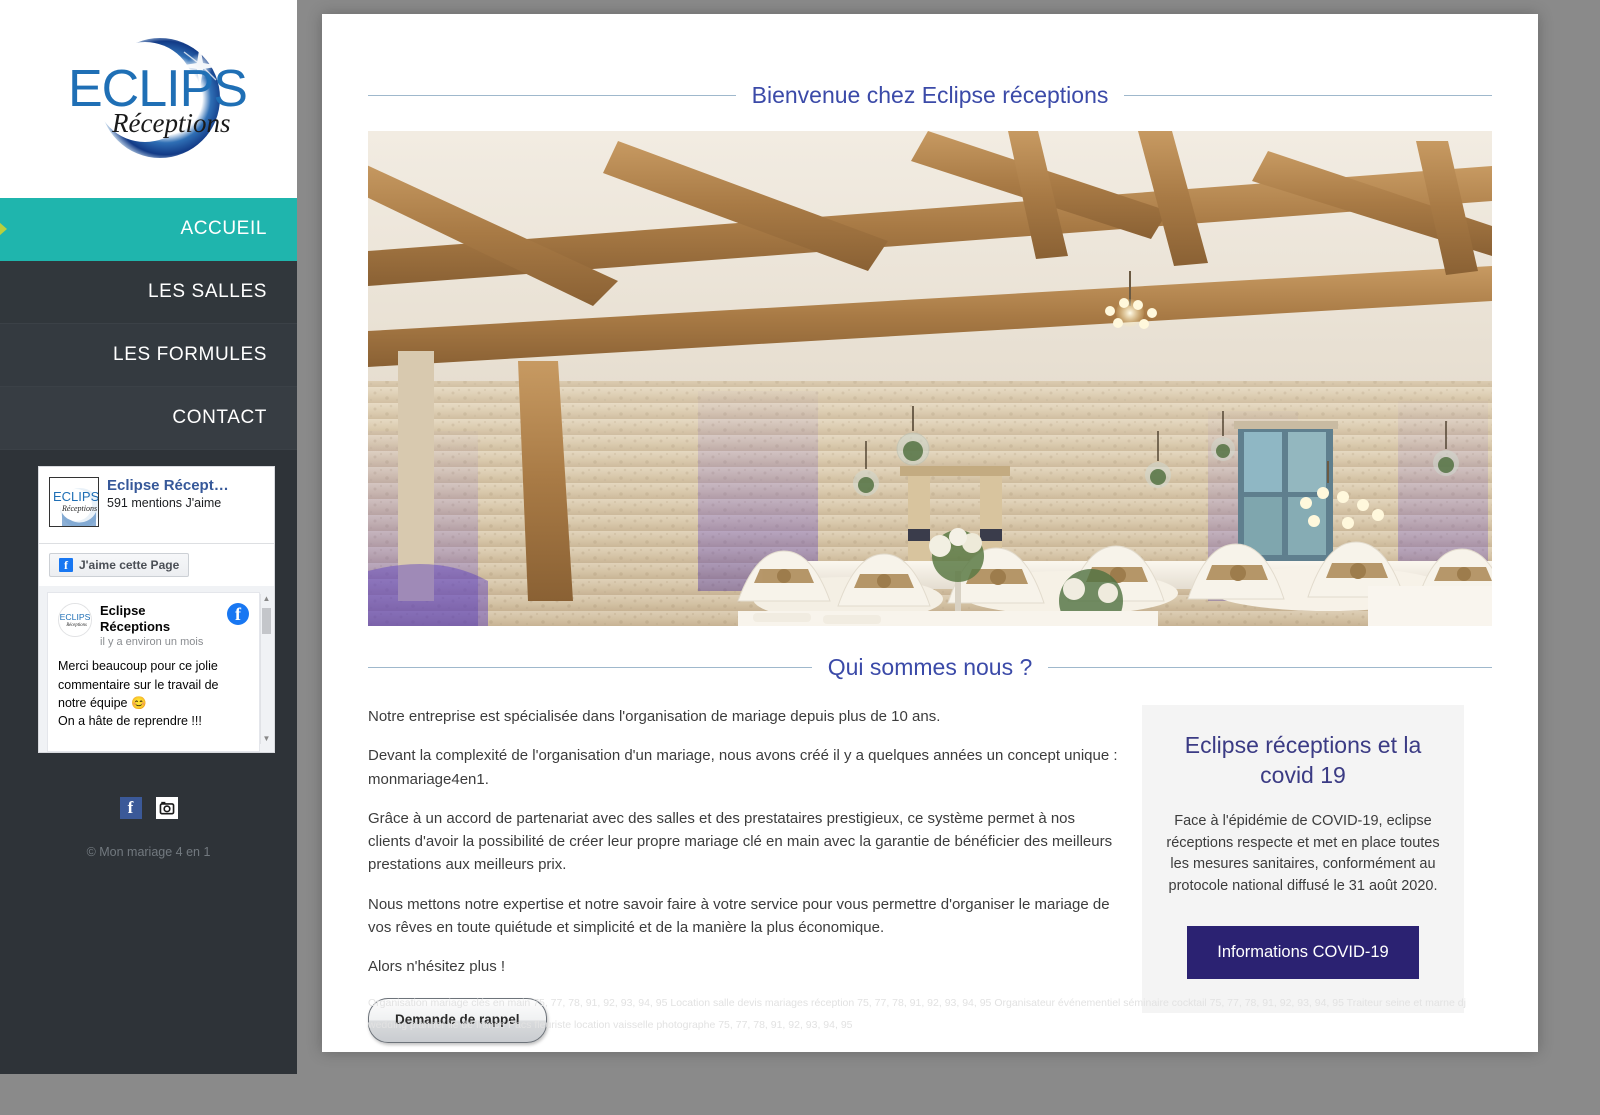 This screenshot has height=1115, width=1600. Describe the element at coordinates (66, 565) in the screenshot. I see `facebook-f-icon: f` at that location.